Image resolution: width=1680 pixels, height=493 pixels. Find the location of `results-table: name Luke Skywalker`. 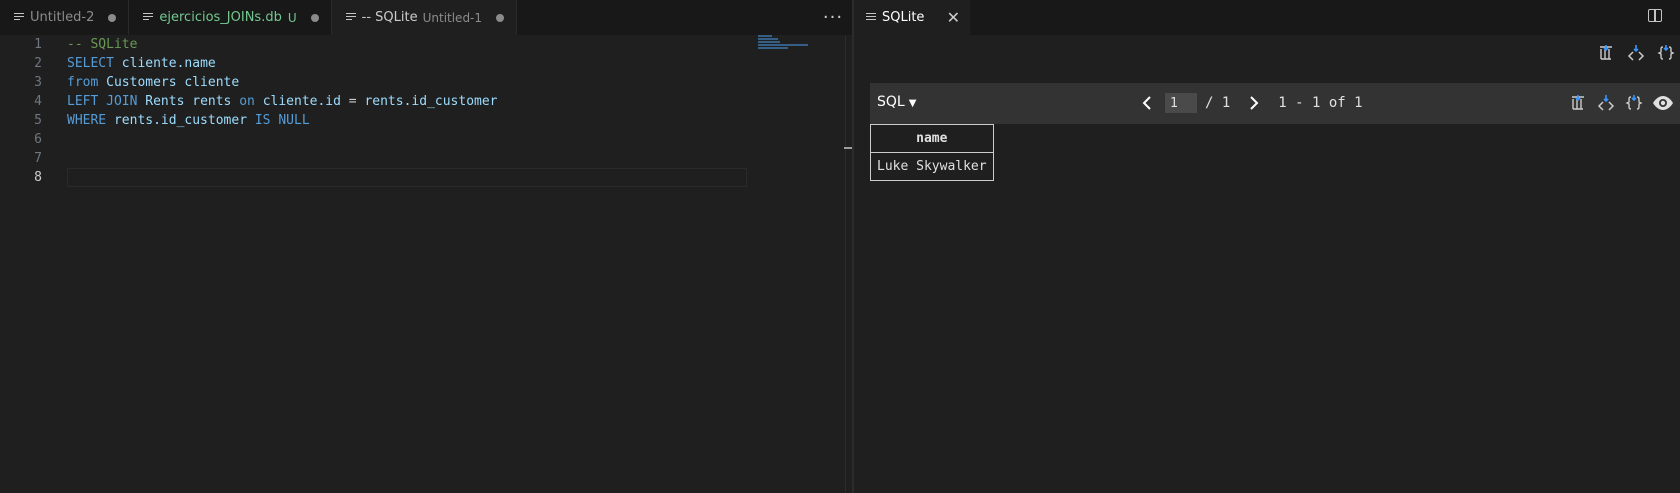

results-table: name Luke Skywalker is located at coordinates (932, 152).